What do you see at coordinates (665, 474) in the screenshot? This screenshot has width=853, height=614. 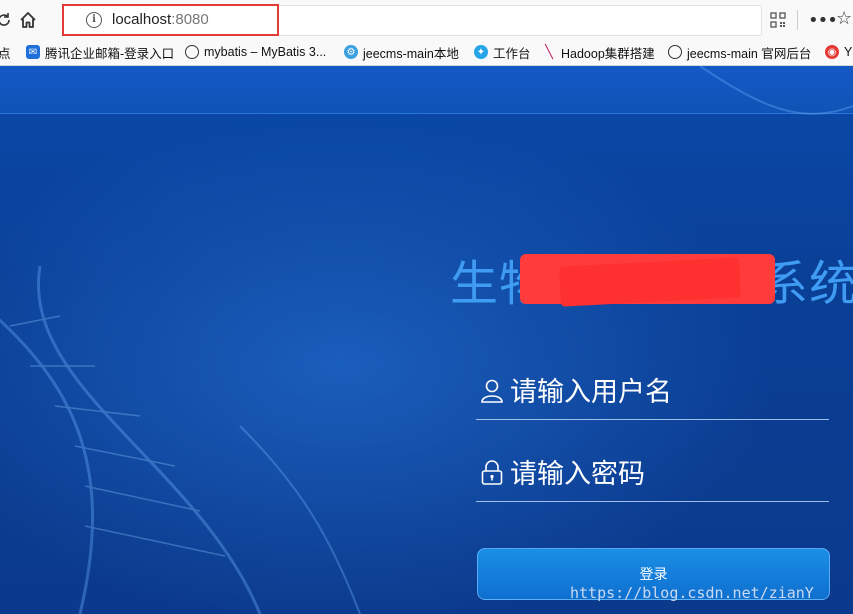 I see `password-input` at bounding box center [665, 474].